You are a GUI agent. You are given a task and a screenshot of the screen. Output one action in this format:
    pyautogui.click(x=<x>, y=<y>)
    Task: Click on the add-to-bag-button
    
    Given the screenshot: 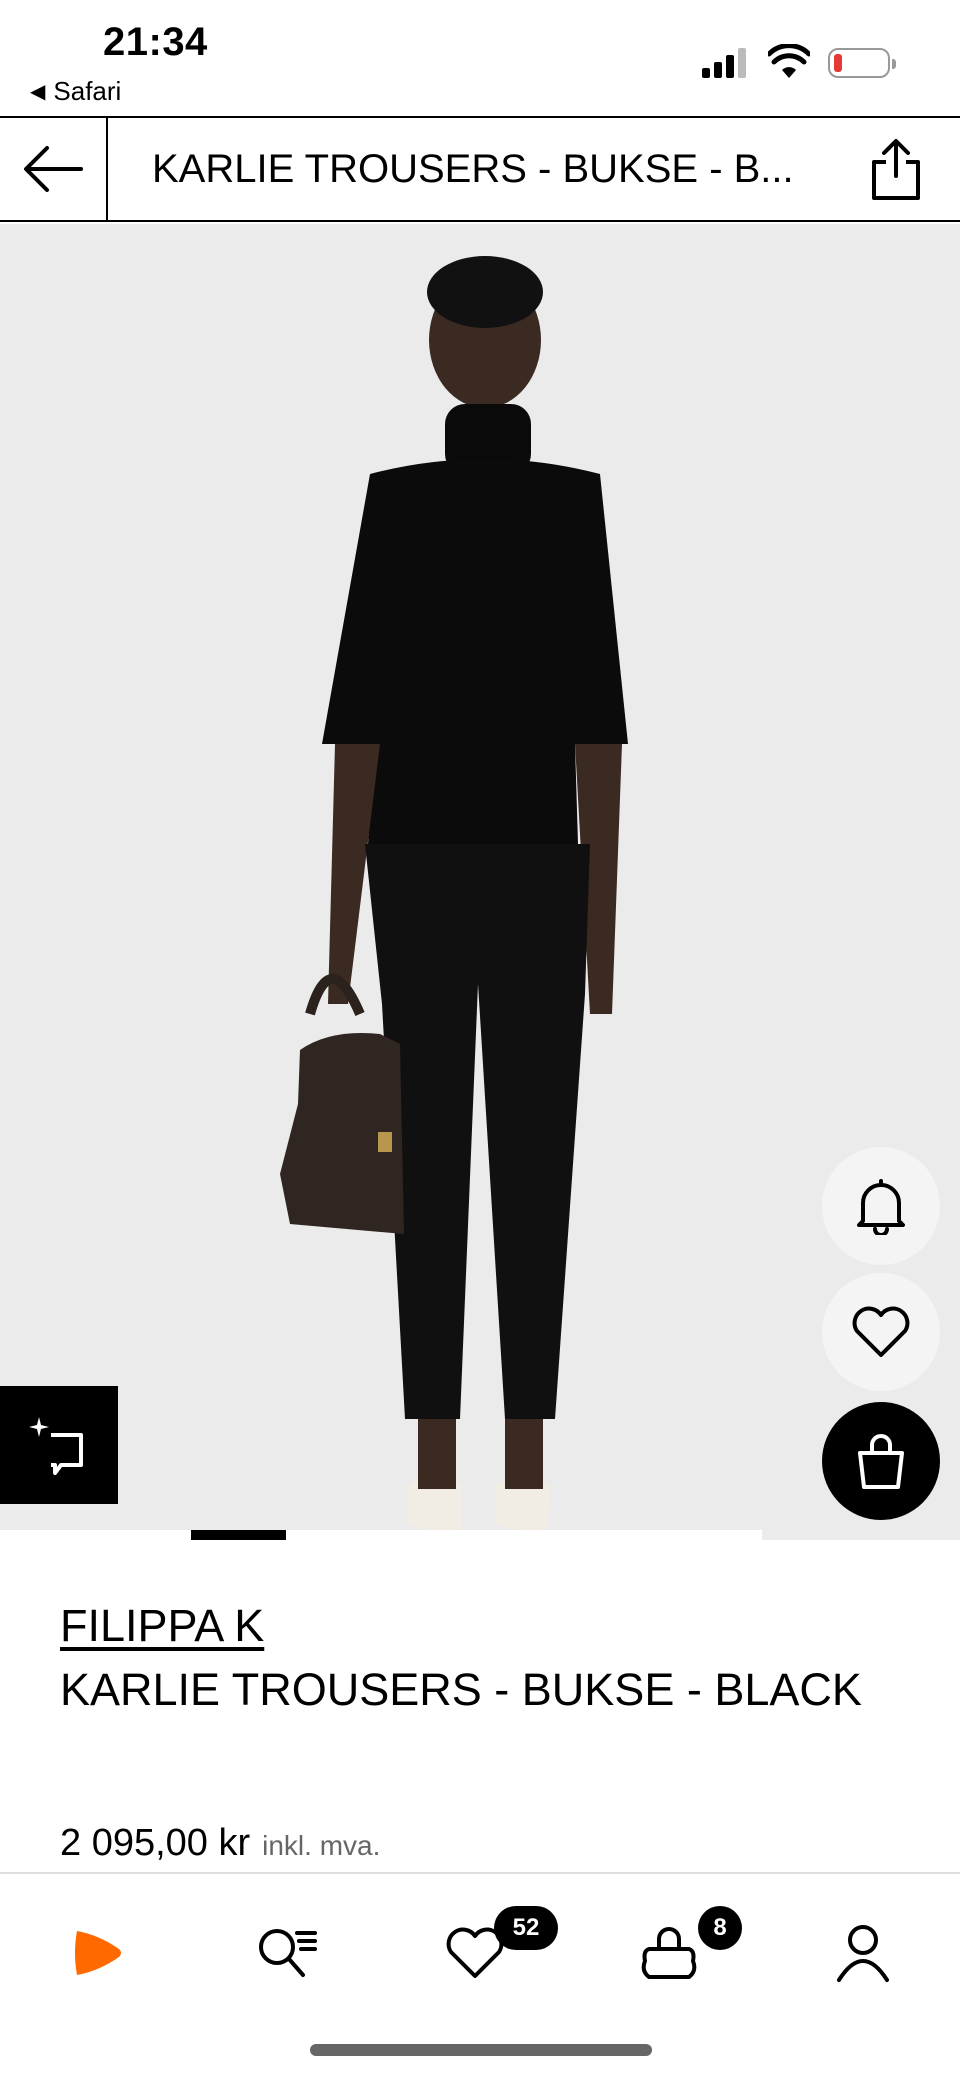 What is the action you would take?
    pyautogui.click(x=881, y=1461)
    